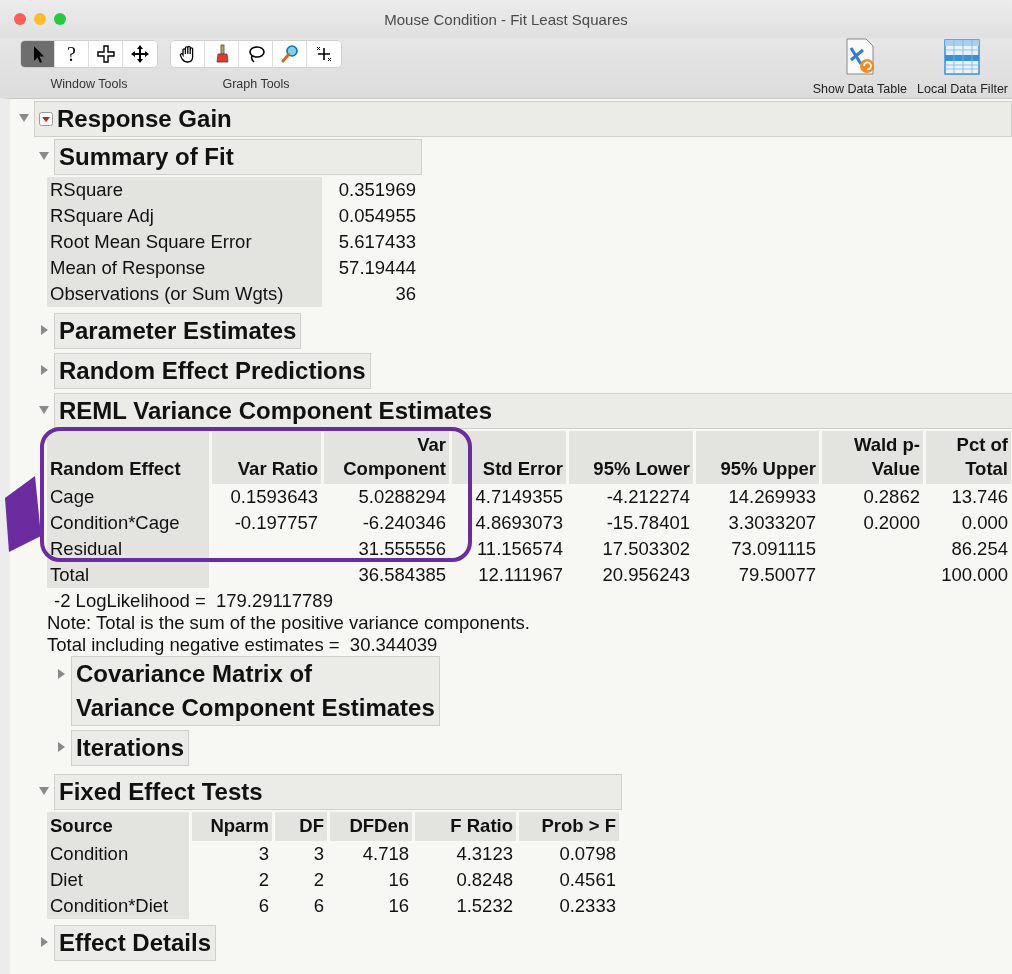 This screenshot has width=1012, height=974. What do you see at coordinates (119, 826) in the screenshot?
I see `column-header: Source` at bounding box center [119, 826].